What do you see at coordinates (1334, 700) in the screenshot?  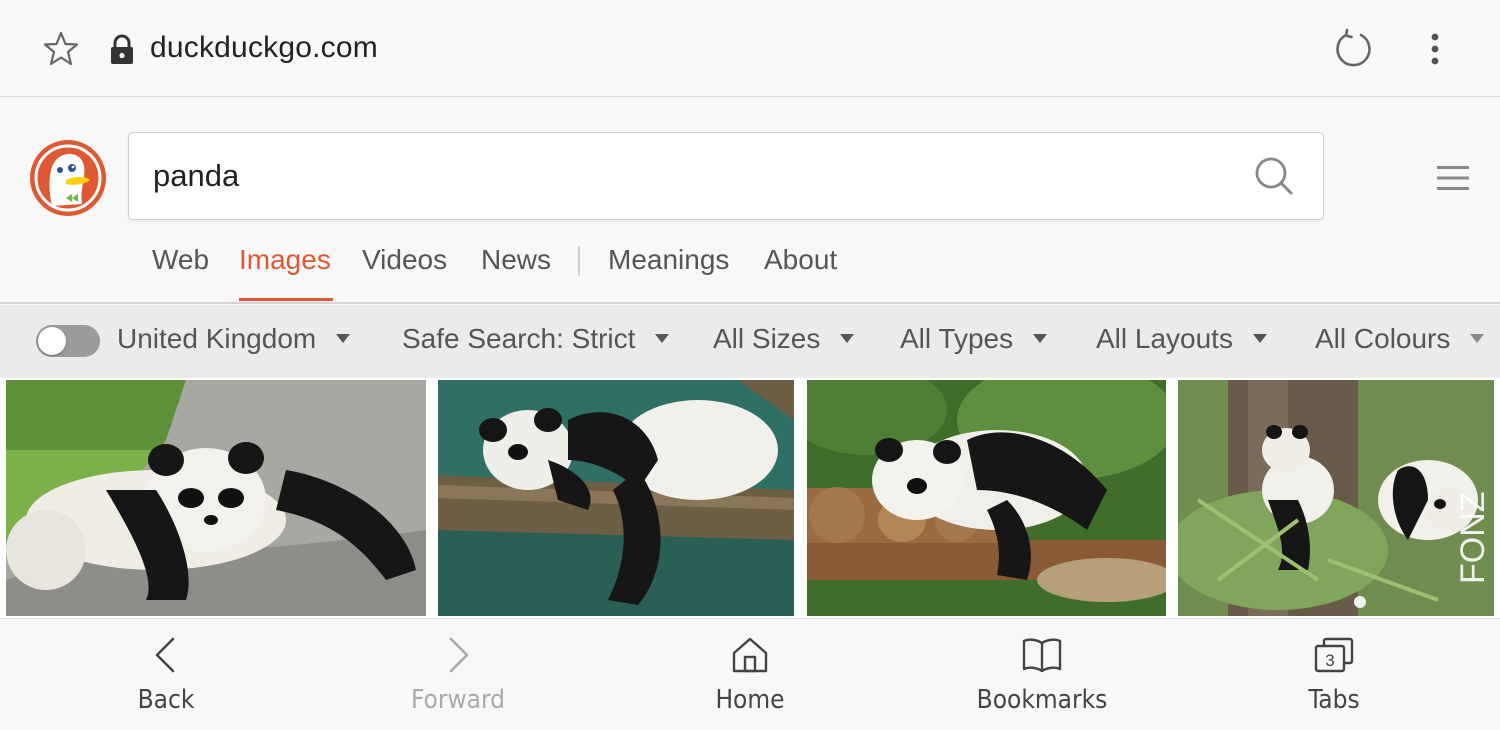 I see `tabs-label: Tabs` at bounding box center [1334, 700].